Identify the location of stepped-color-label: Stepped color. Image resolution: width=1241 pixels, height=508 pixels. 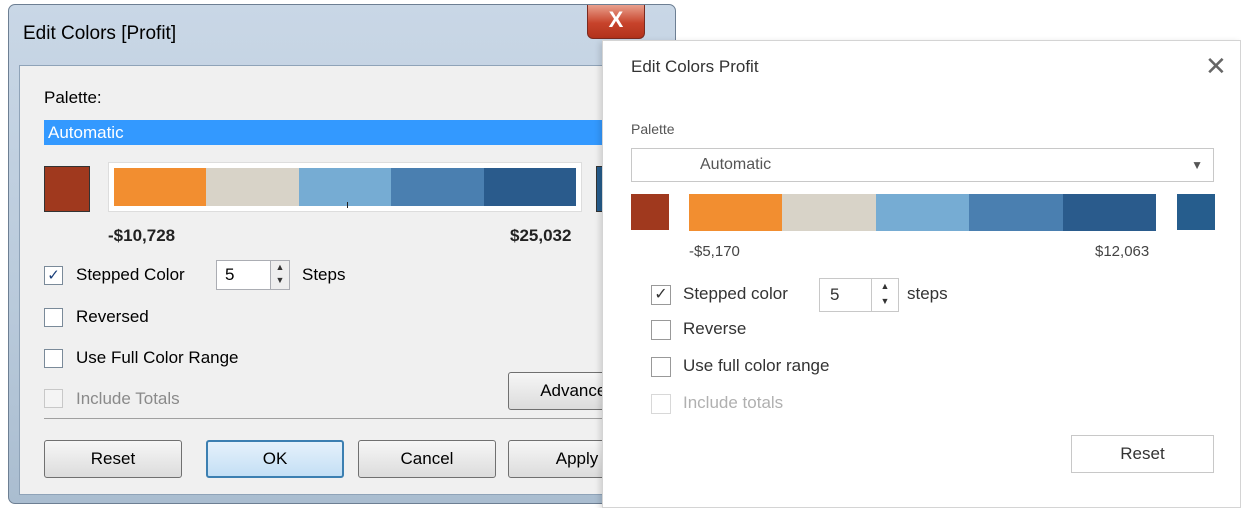
(735, 293).